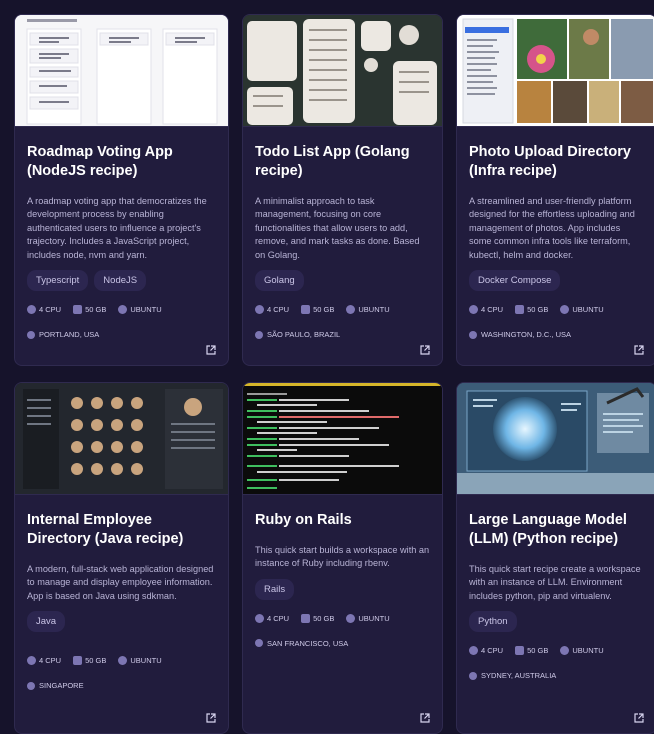  What do you see at coordinates (58, 281) in the screenshot?
I see `tag-chip: Typescript` at bounding box center [58, 281].